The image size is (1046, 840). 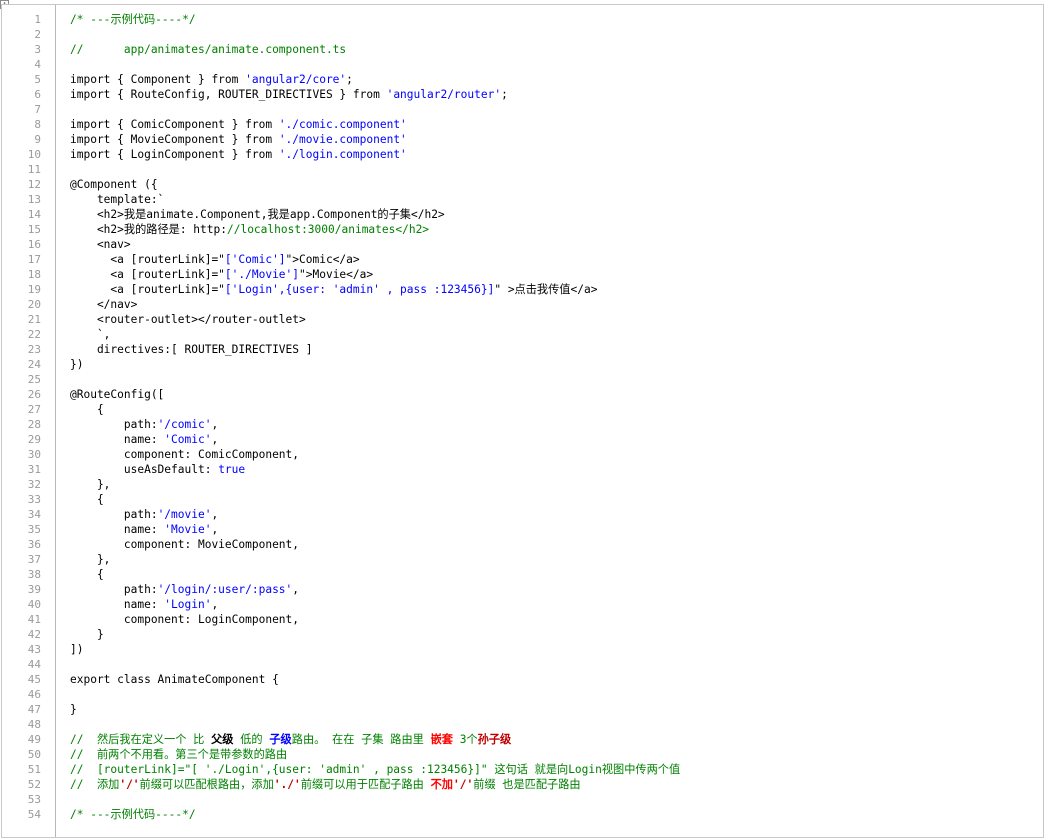 What do you see at coordinates (174, 154) in the screenshot?
I see `code-token: import { LoginComponent } from` at bounding box center [174, 154].